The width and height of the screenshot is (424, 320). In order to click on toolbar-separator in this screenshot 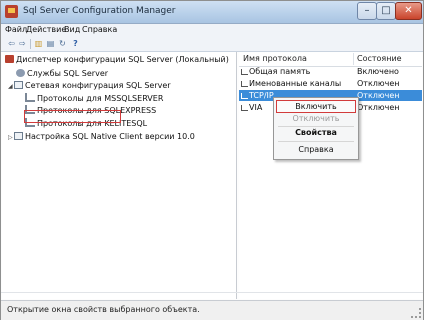, I will do `click(30, 44)`.